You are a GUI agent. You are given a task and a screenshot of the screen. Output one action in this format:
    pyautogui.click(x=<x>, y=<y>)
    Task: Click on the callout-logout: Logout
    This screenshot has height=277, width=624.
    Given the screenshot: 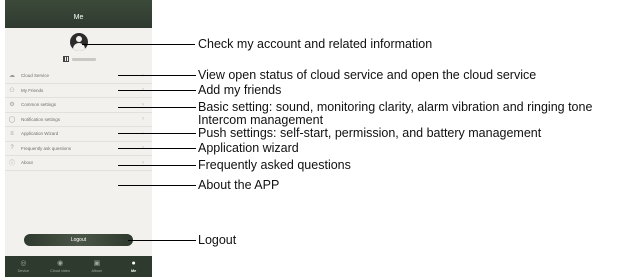 What is the action you would take?
    pyautogui.click(x=217, y=240)
    